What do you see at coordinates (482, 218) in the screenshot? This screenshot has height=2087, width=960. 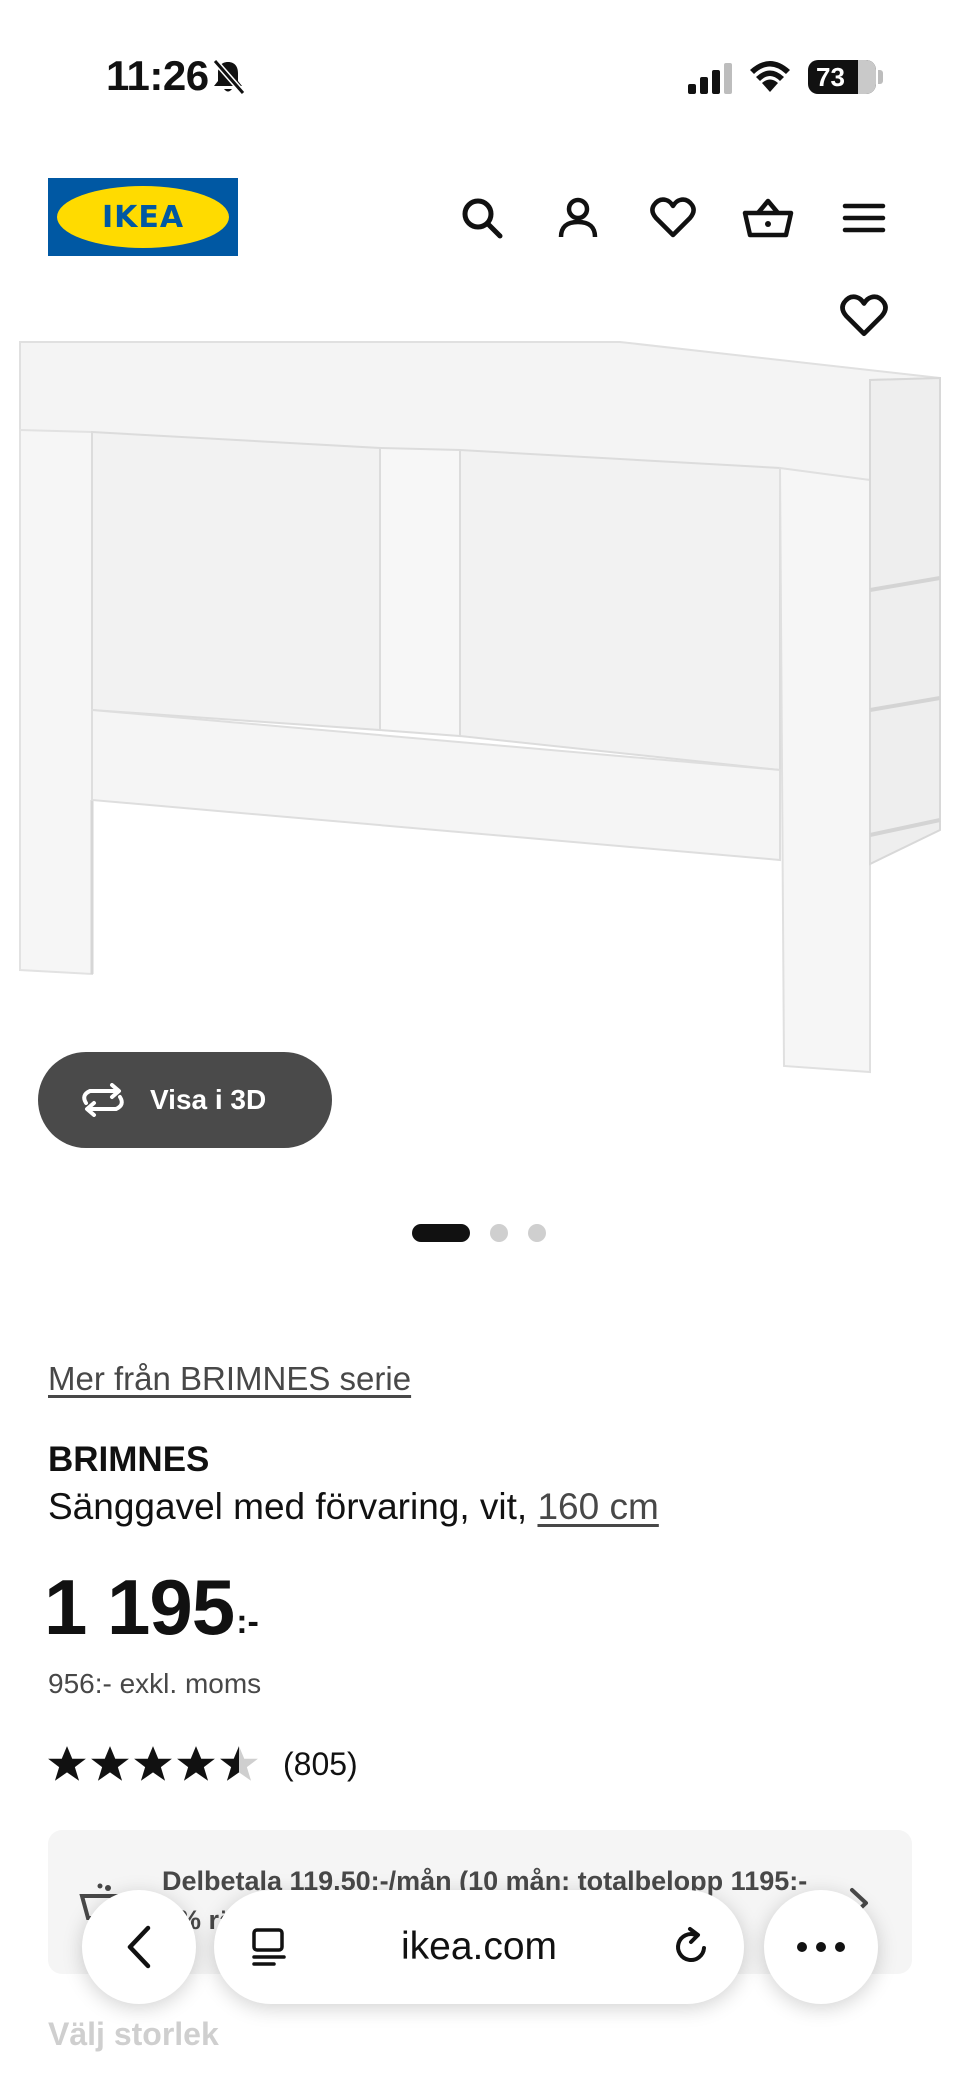 I see `search-icon` at bounding box center [482, 218].